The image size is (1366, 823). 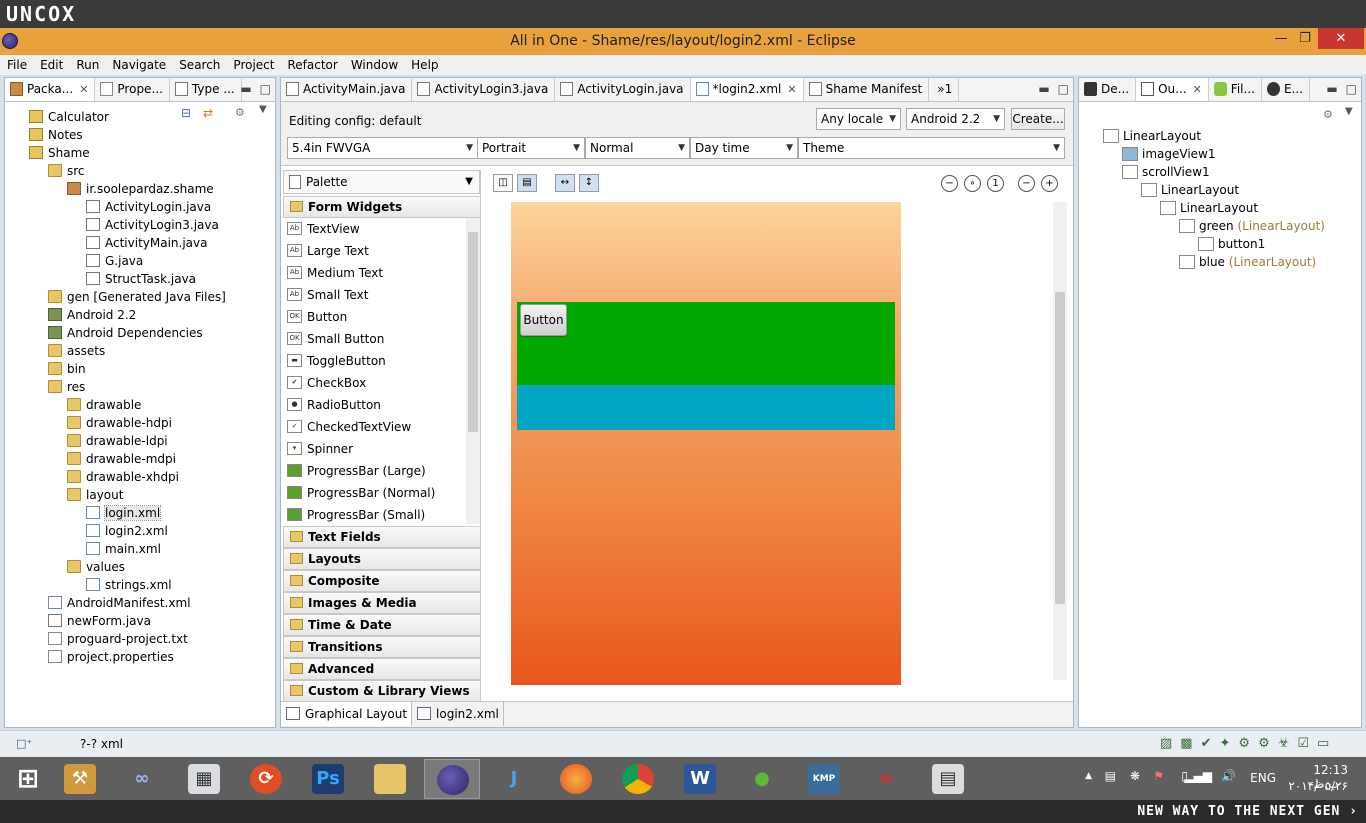 What do you see at coordinates (1341, 38) in the screenshot?
I see `close-button: ✕` at bounding box center [1341, 38].